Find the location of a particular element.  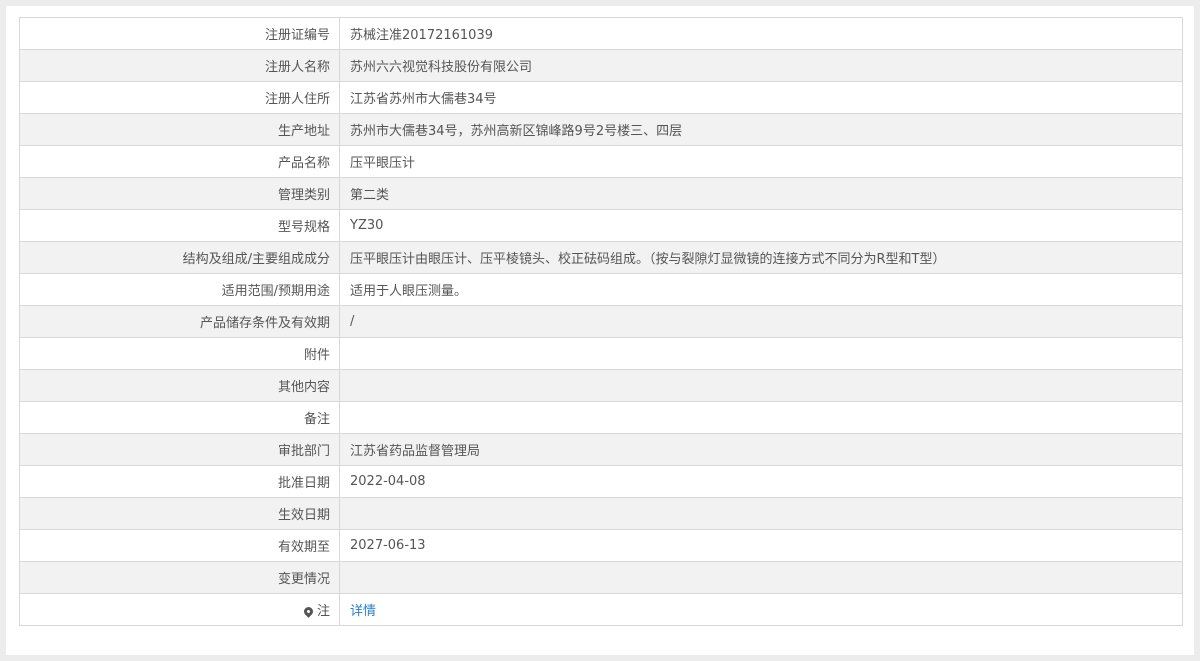

table-row: 型号规格 YZ30 is located at coordinates (601, 225).